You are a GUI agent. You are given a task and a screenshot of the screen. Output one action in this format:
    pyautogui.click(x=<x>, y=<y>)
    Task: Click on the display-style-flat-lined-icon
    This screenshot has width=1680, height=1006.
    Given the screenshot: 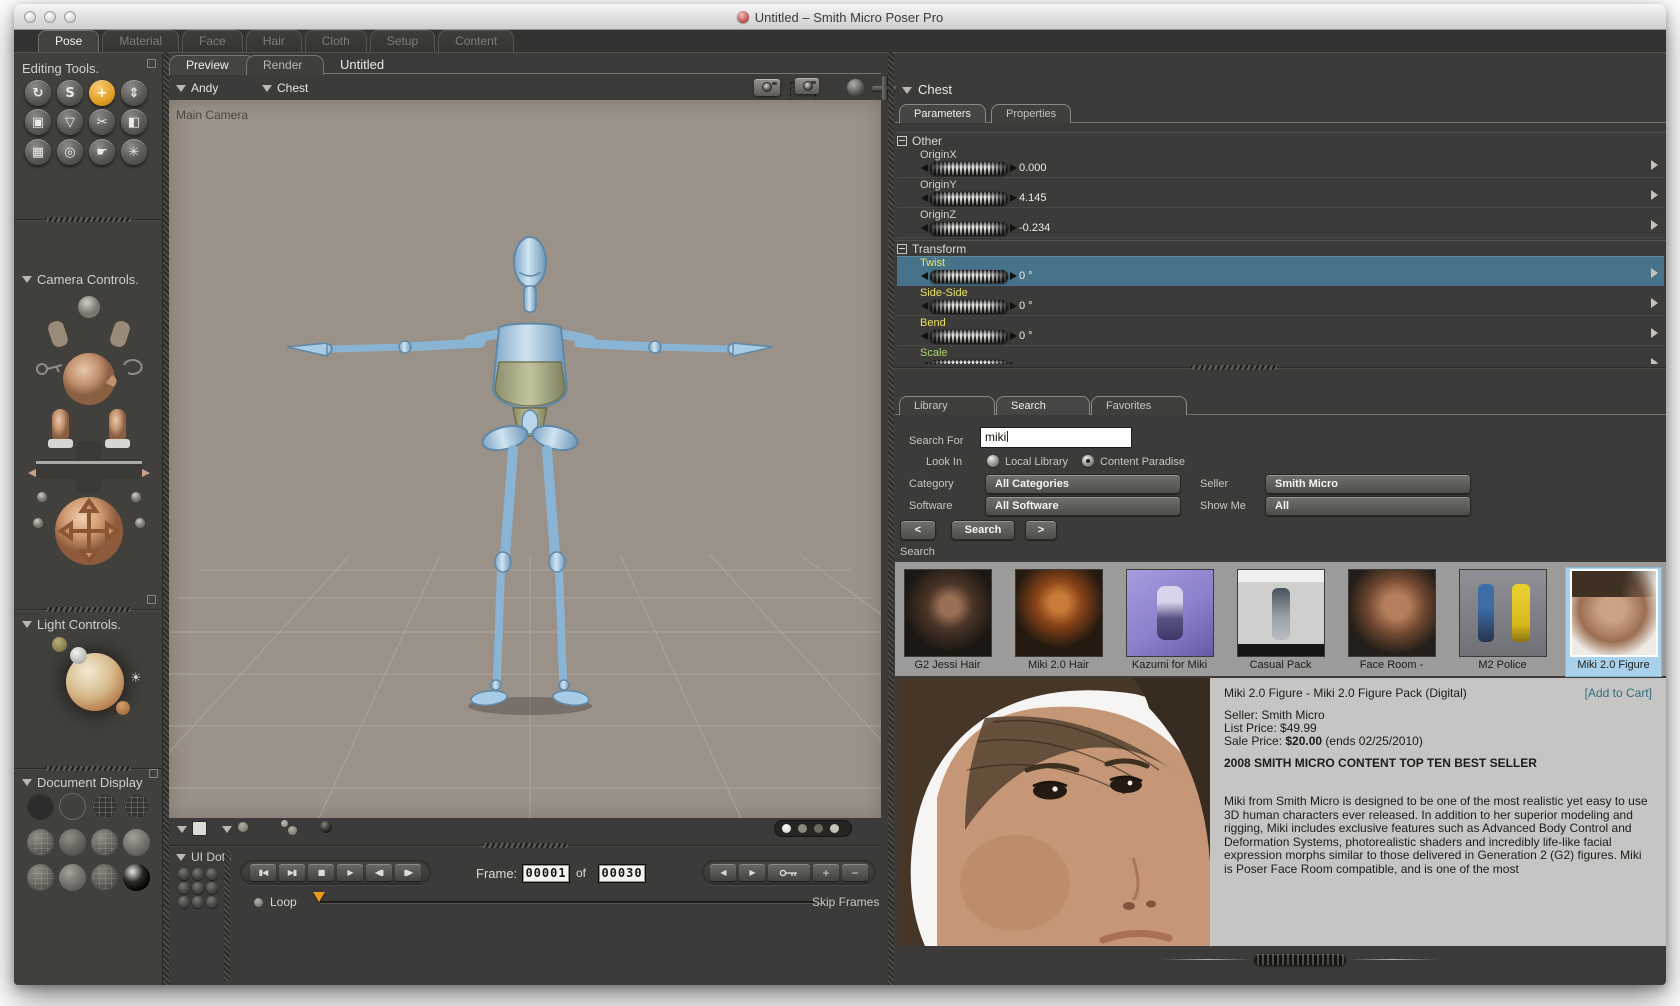 What is the action you would take?
    pyautogui.click(x=104, y=842)
    